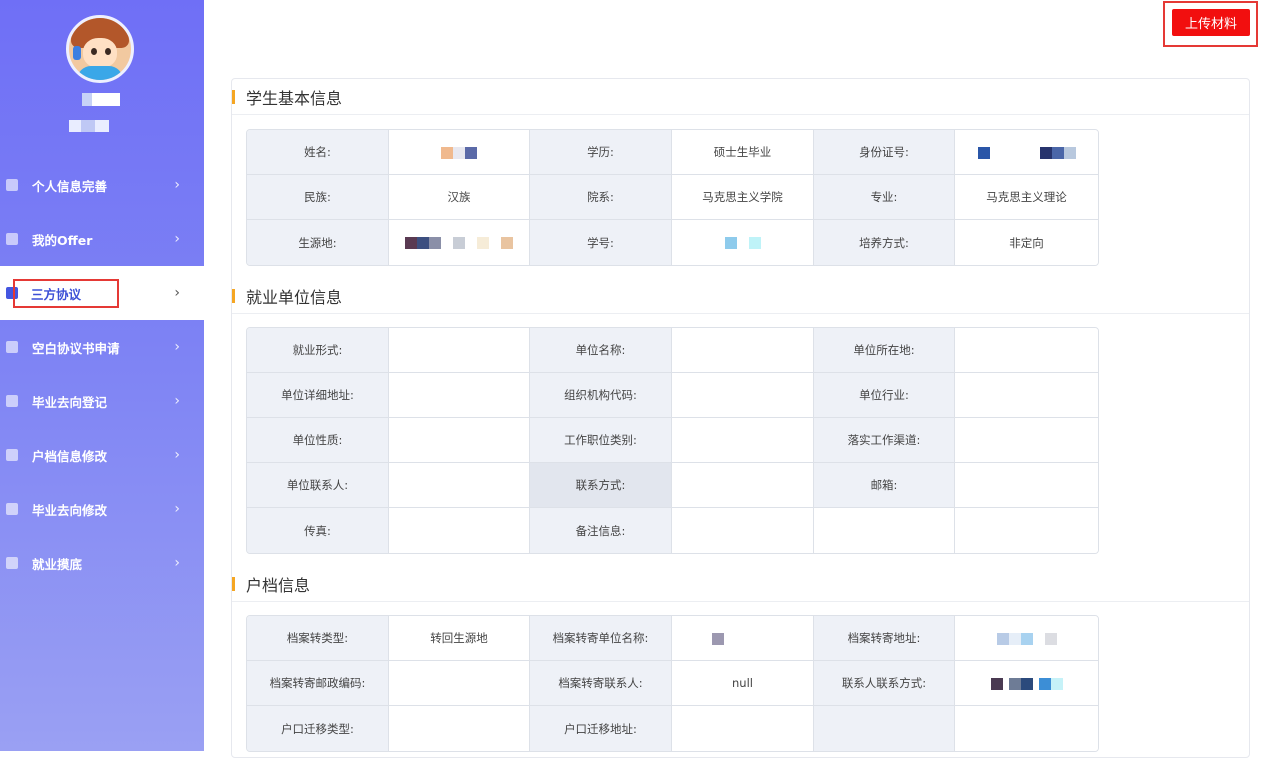 The width and height of the screenshot is (1266, 758). I want to click on cloud-icon, so click(12, 455).